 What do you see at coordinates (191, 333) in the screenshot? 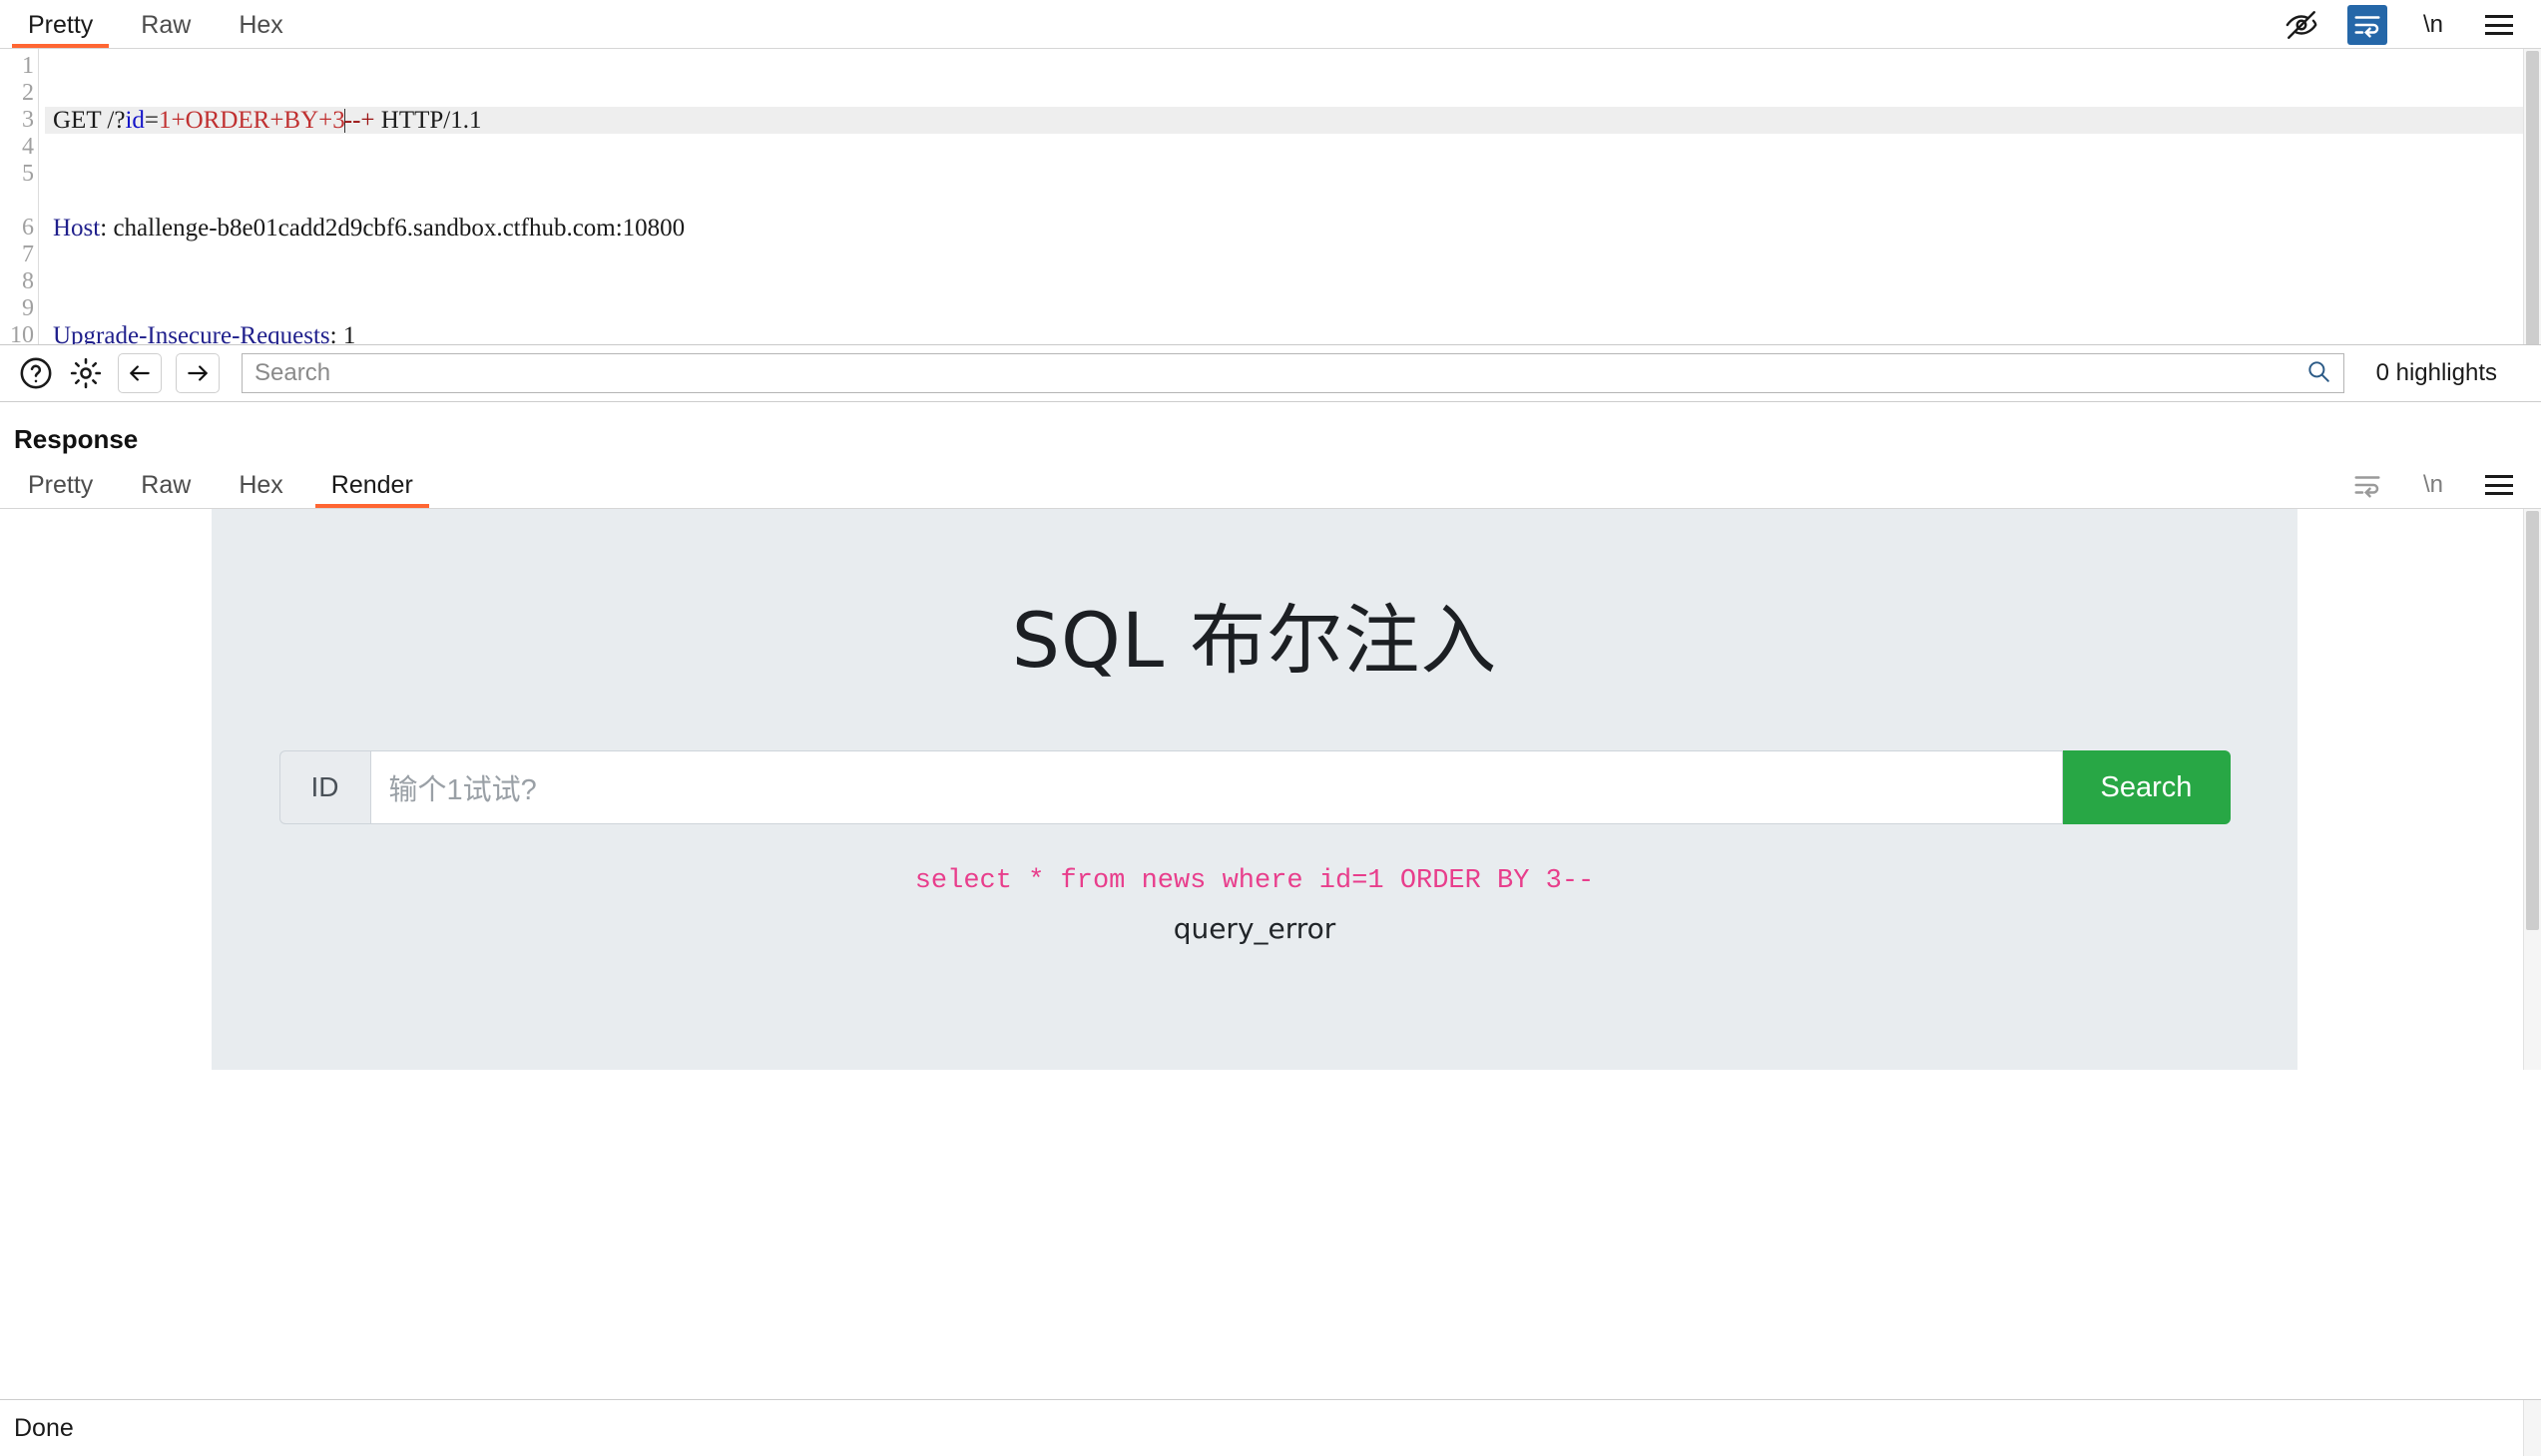
I see `header-name-upgrade-insecure-requests: Upgrade-Insecure-Requests` at bounding box center [191, 333].